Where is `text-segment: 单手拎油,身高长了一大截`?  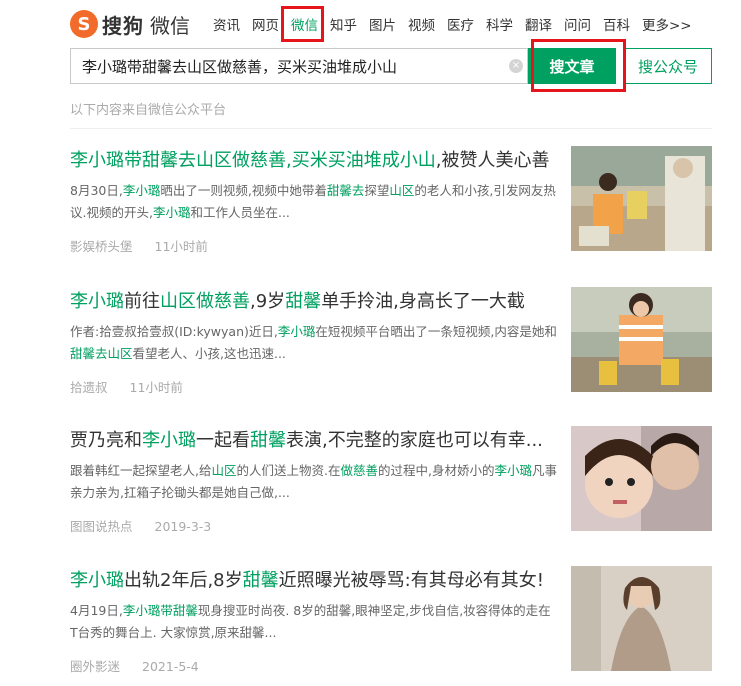 text-segment: 单手拎油,身高长了一大截 is located at coordinates (423, 301).